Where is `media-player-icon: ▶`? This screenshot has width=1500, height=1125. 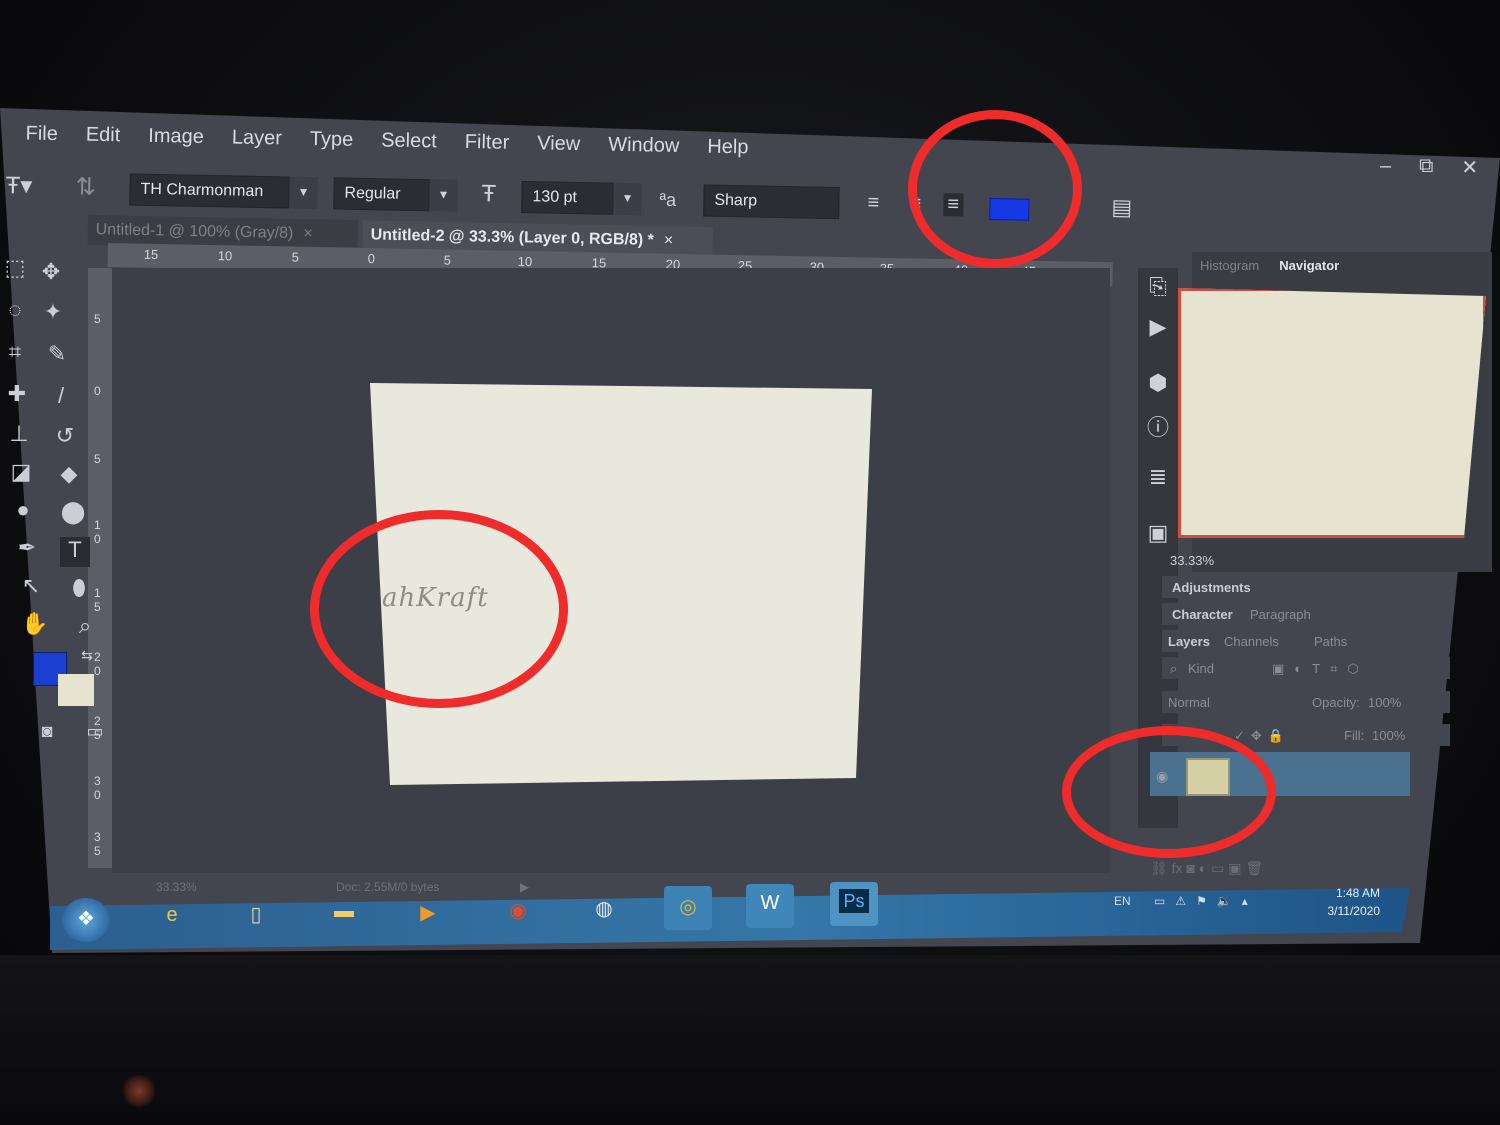
media-player-icon: ▶ is located at coordinates (428, 914).